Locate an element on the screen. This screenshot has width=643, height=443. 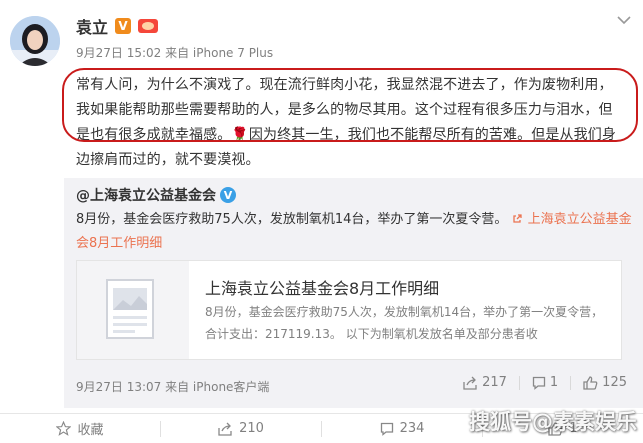
repost-share-button: 217 is located at coordinates (485, 382).